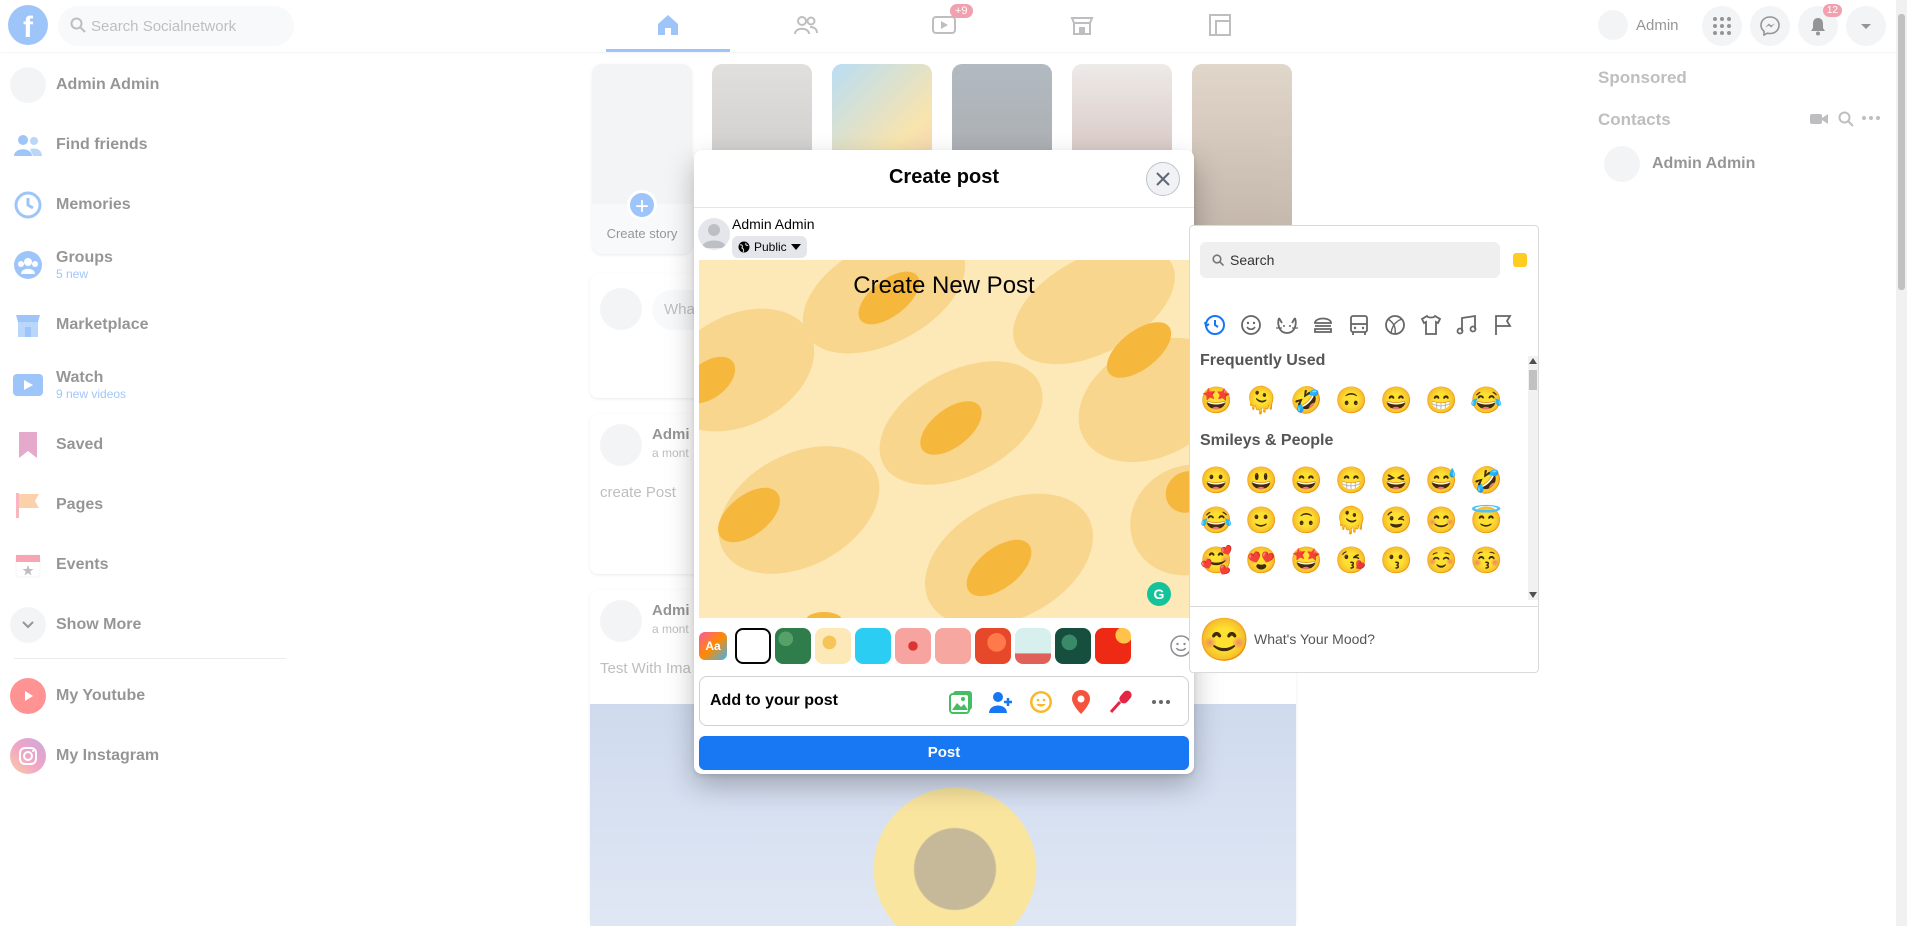  What do you see at coordinates (1722, 26) in the screenshot?
I see `menu-button` at bounding box center [1722, 26].